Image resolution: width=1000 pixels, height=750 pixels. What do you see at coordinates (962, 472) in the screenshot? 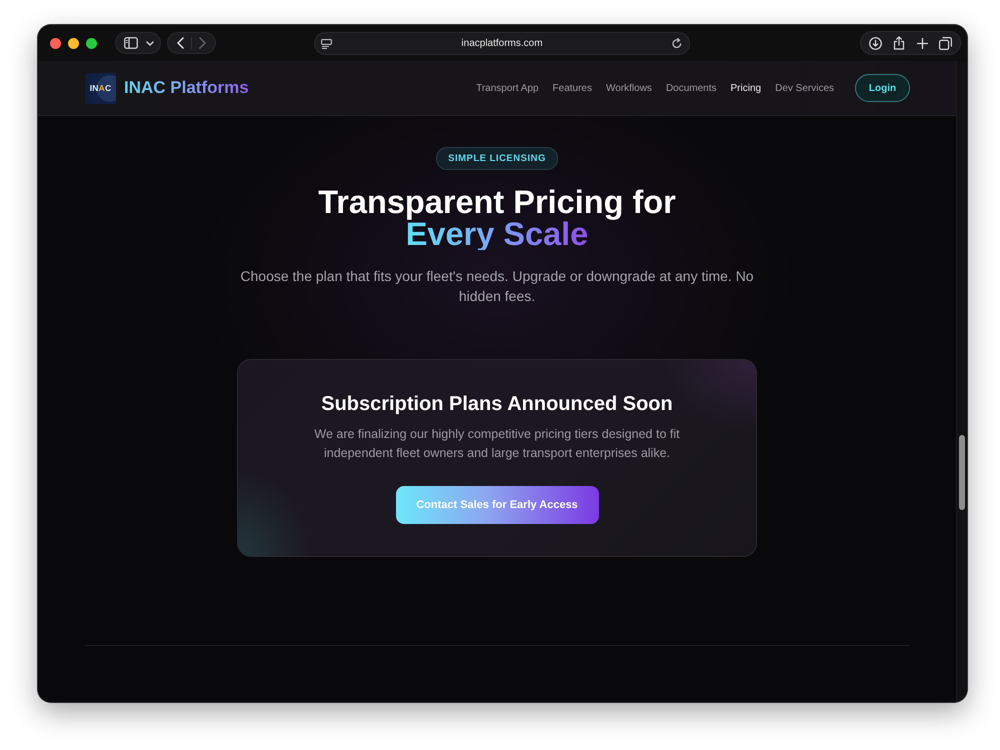
I see `scrollbar-thumb` at bounding box center [962, 472].